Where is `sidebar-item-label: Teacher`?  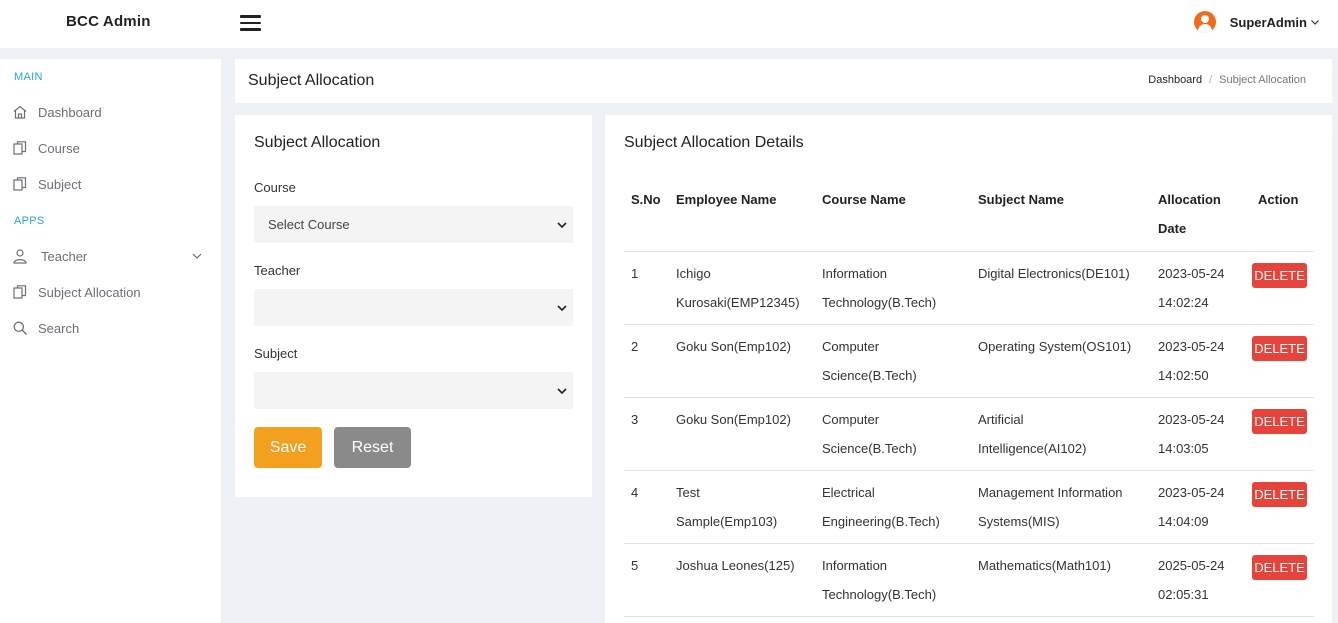 sidebar-item-label: Teacher is located at coordinates (64, 256).